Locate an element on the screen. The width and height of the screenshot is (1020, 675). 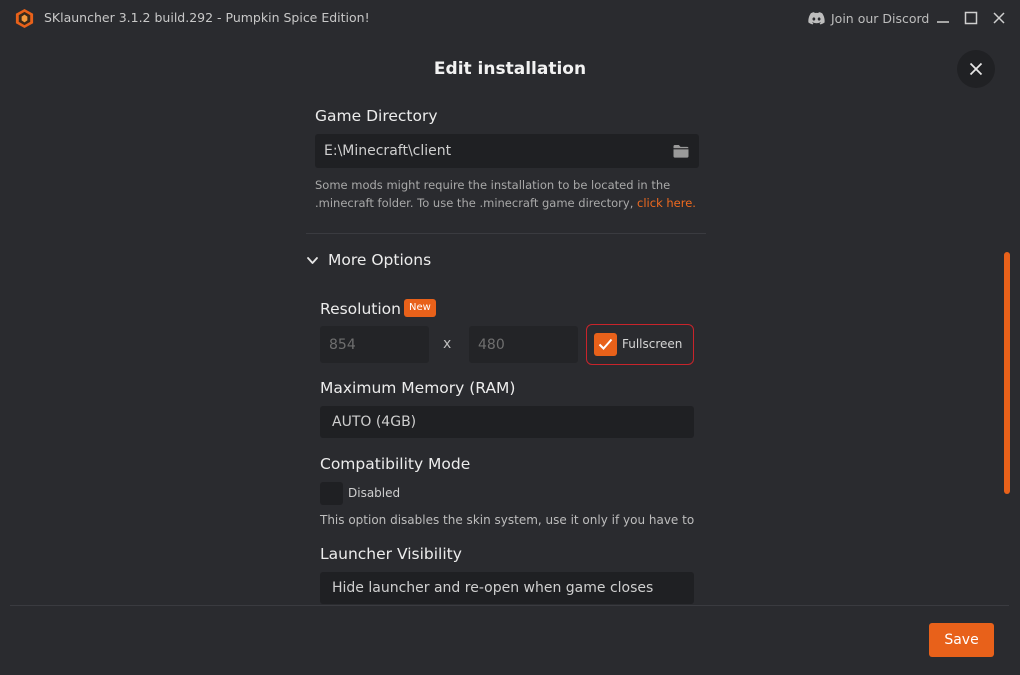
new-badge: New is located at coordinates (420, 308).